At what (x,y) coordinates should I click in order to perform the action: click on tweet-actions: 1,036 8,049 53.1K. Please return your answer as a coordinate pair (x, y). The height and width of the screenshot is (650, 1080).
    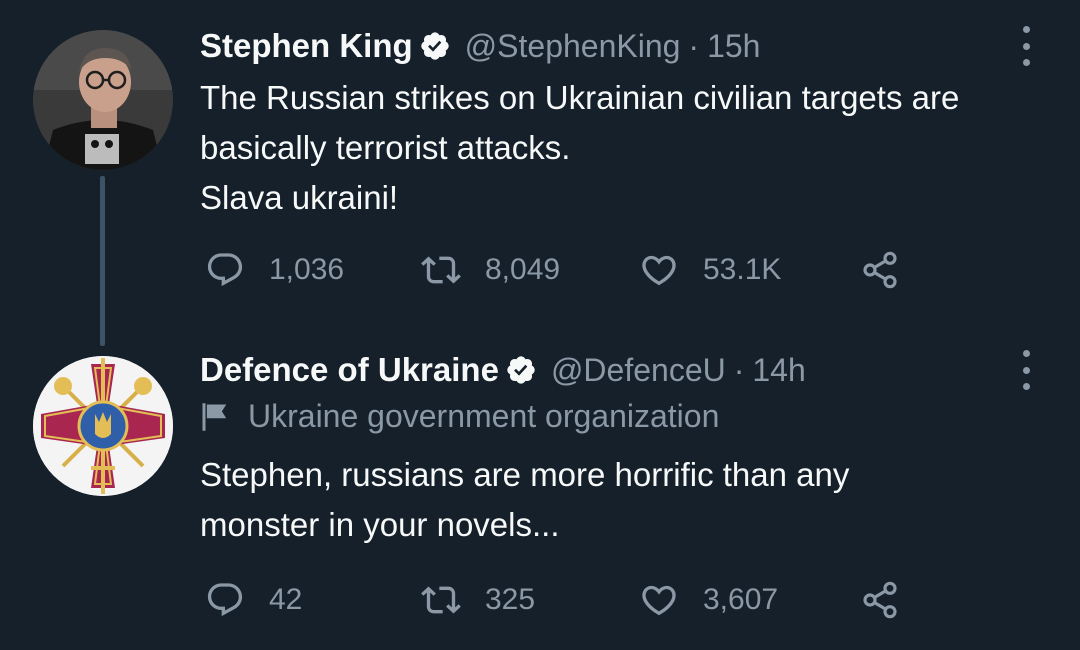
    Looking at the image, I should click on (565, 270).